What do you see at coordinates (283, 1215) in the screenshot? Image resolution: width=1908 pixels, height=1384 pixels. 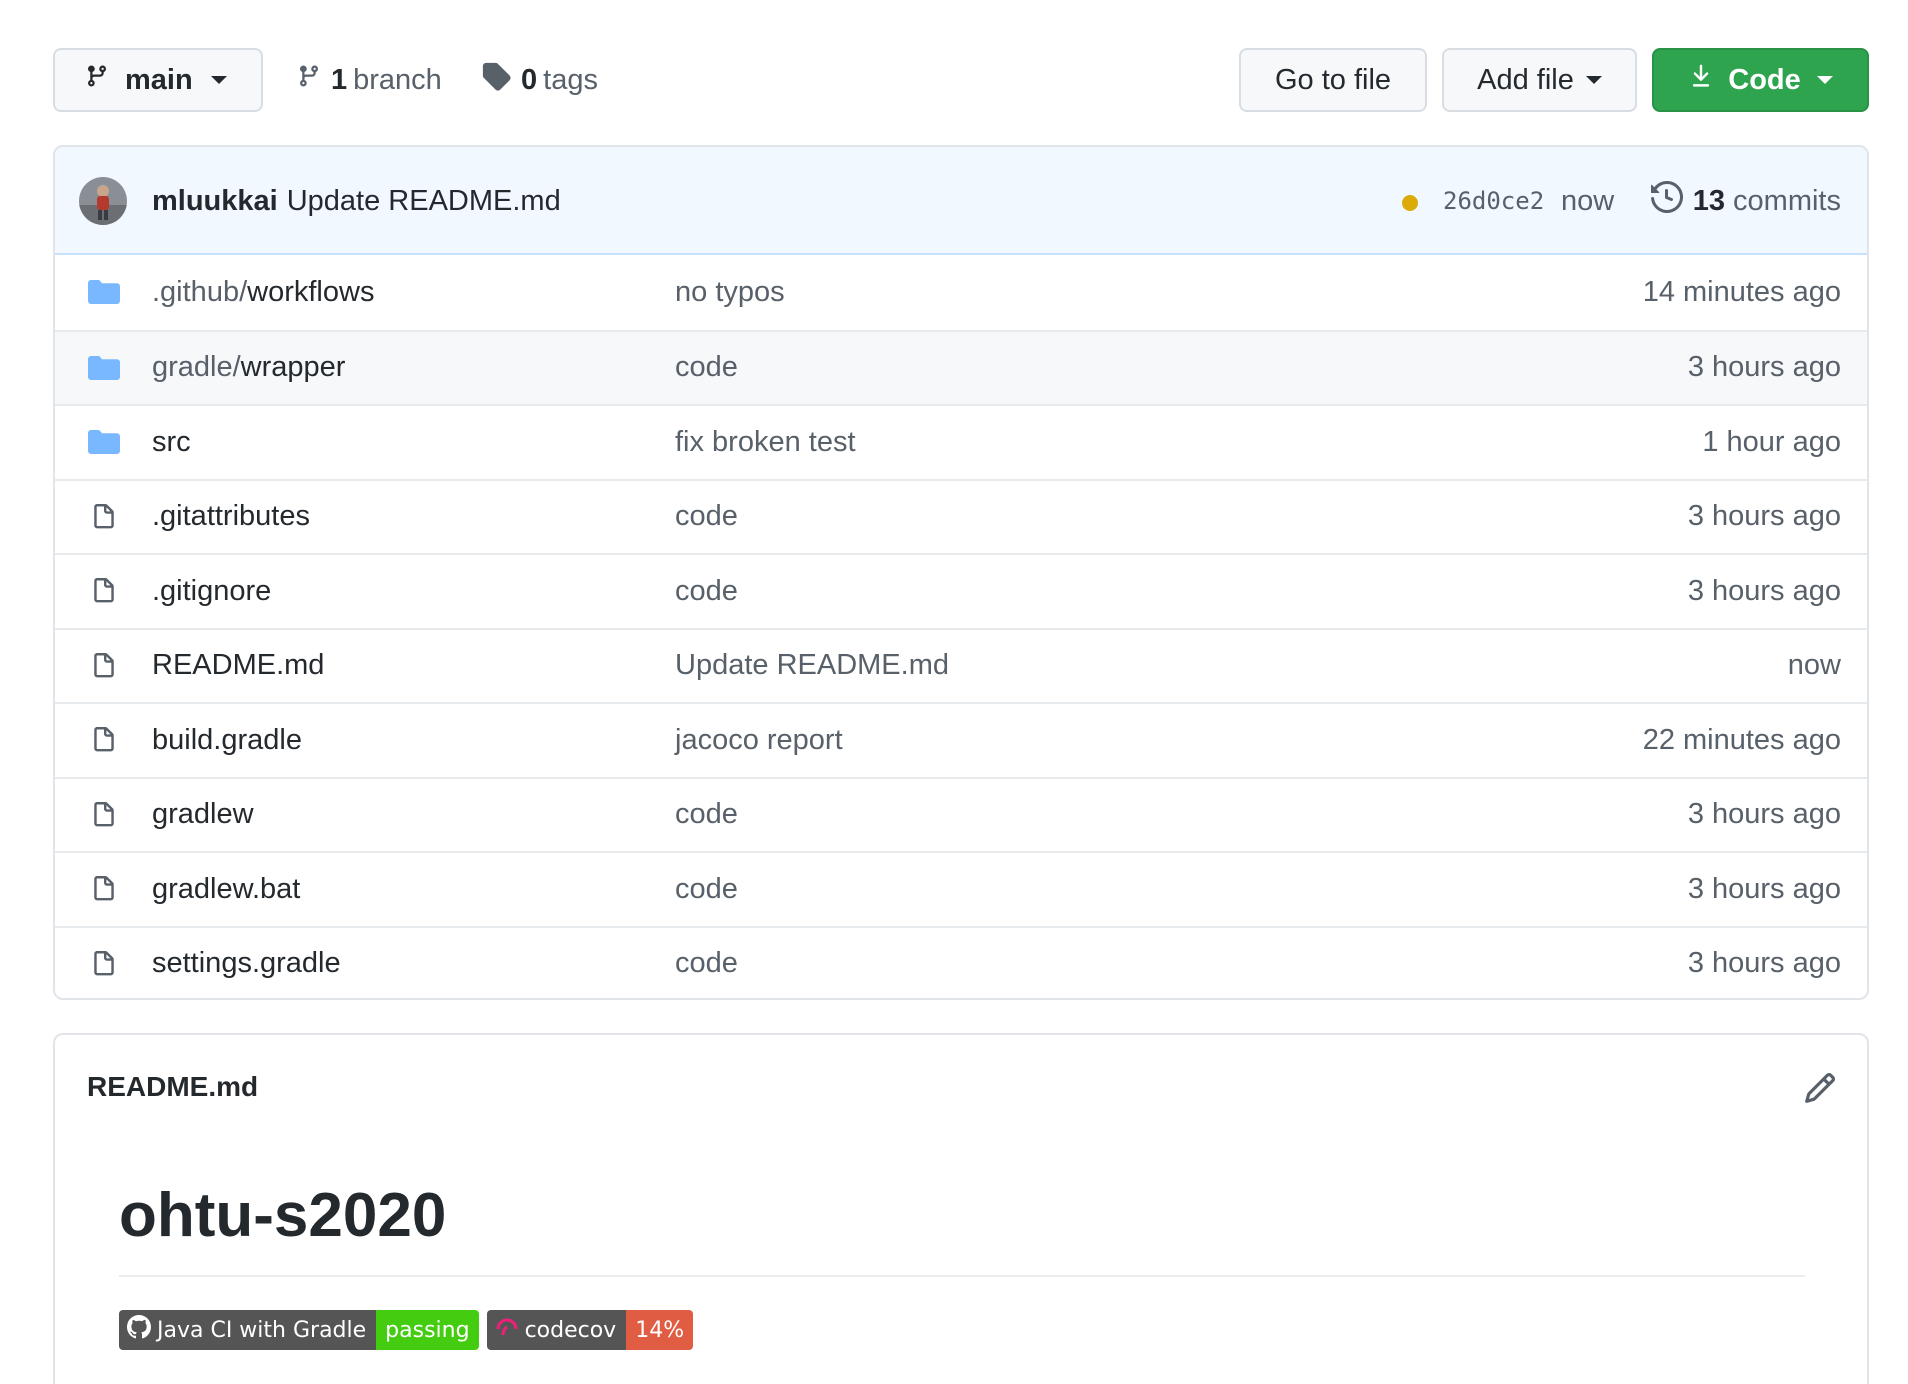 I see `readme-heading: ohtu-s2020` at bounding box center [283, 1215].